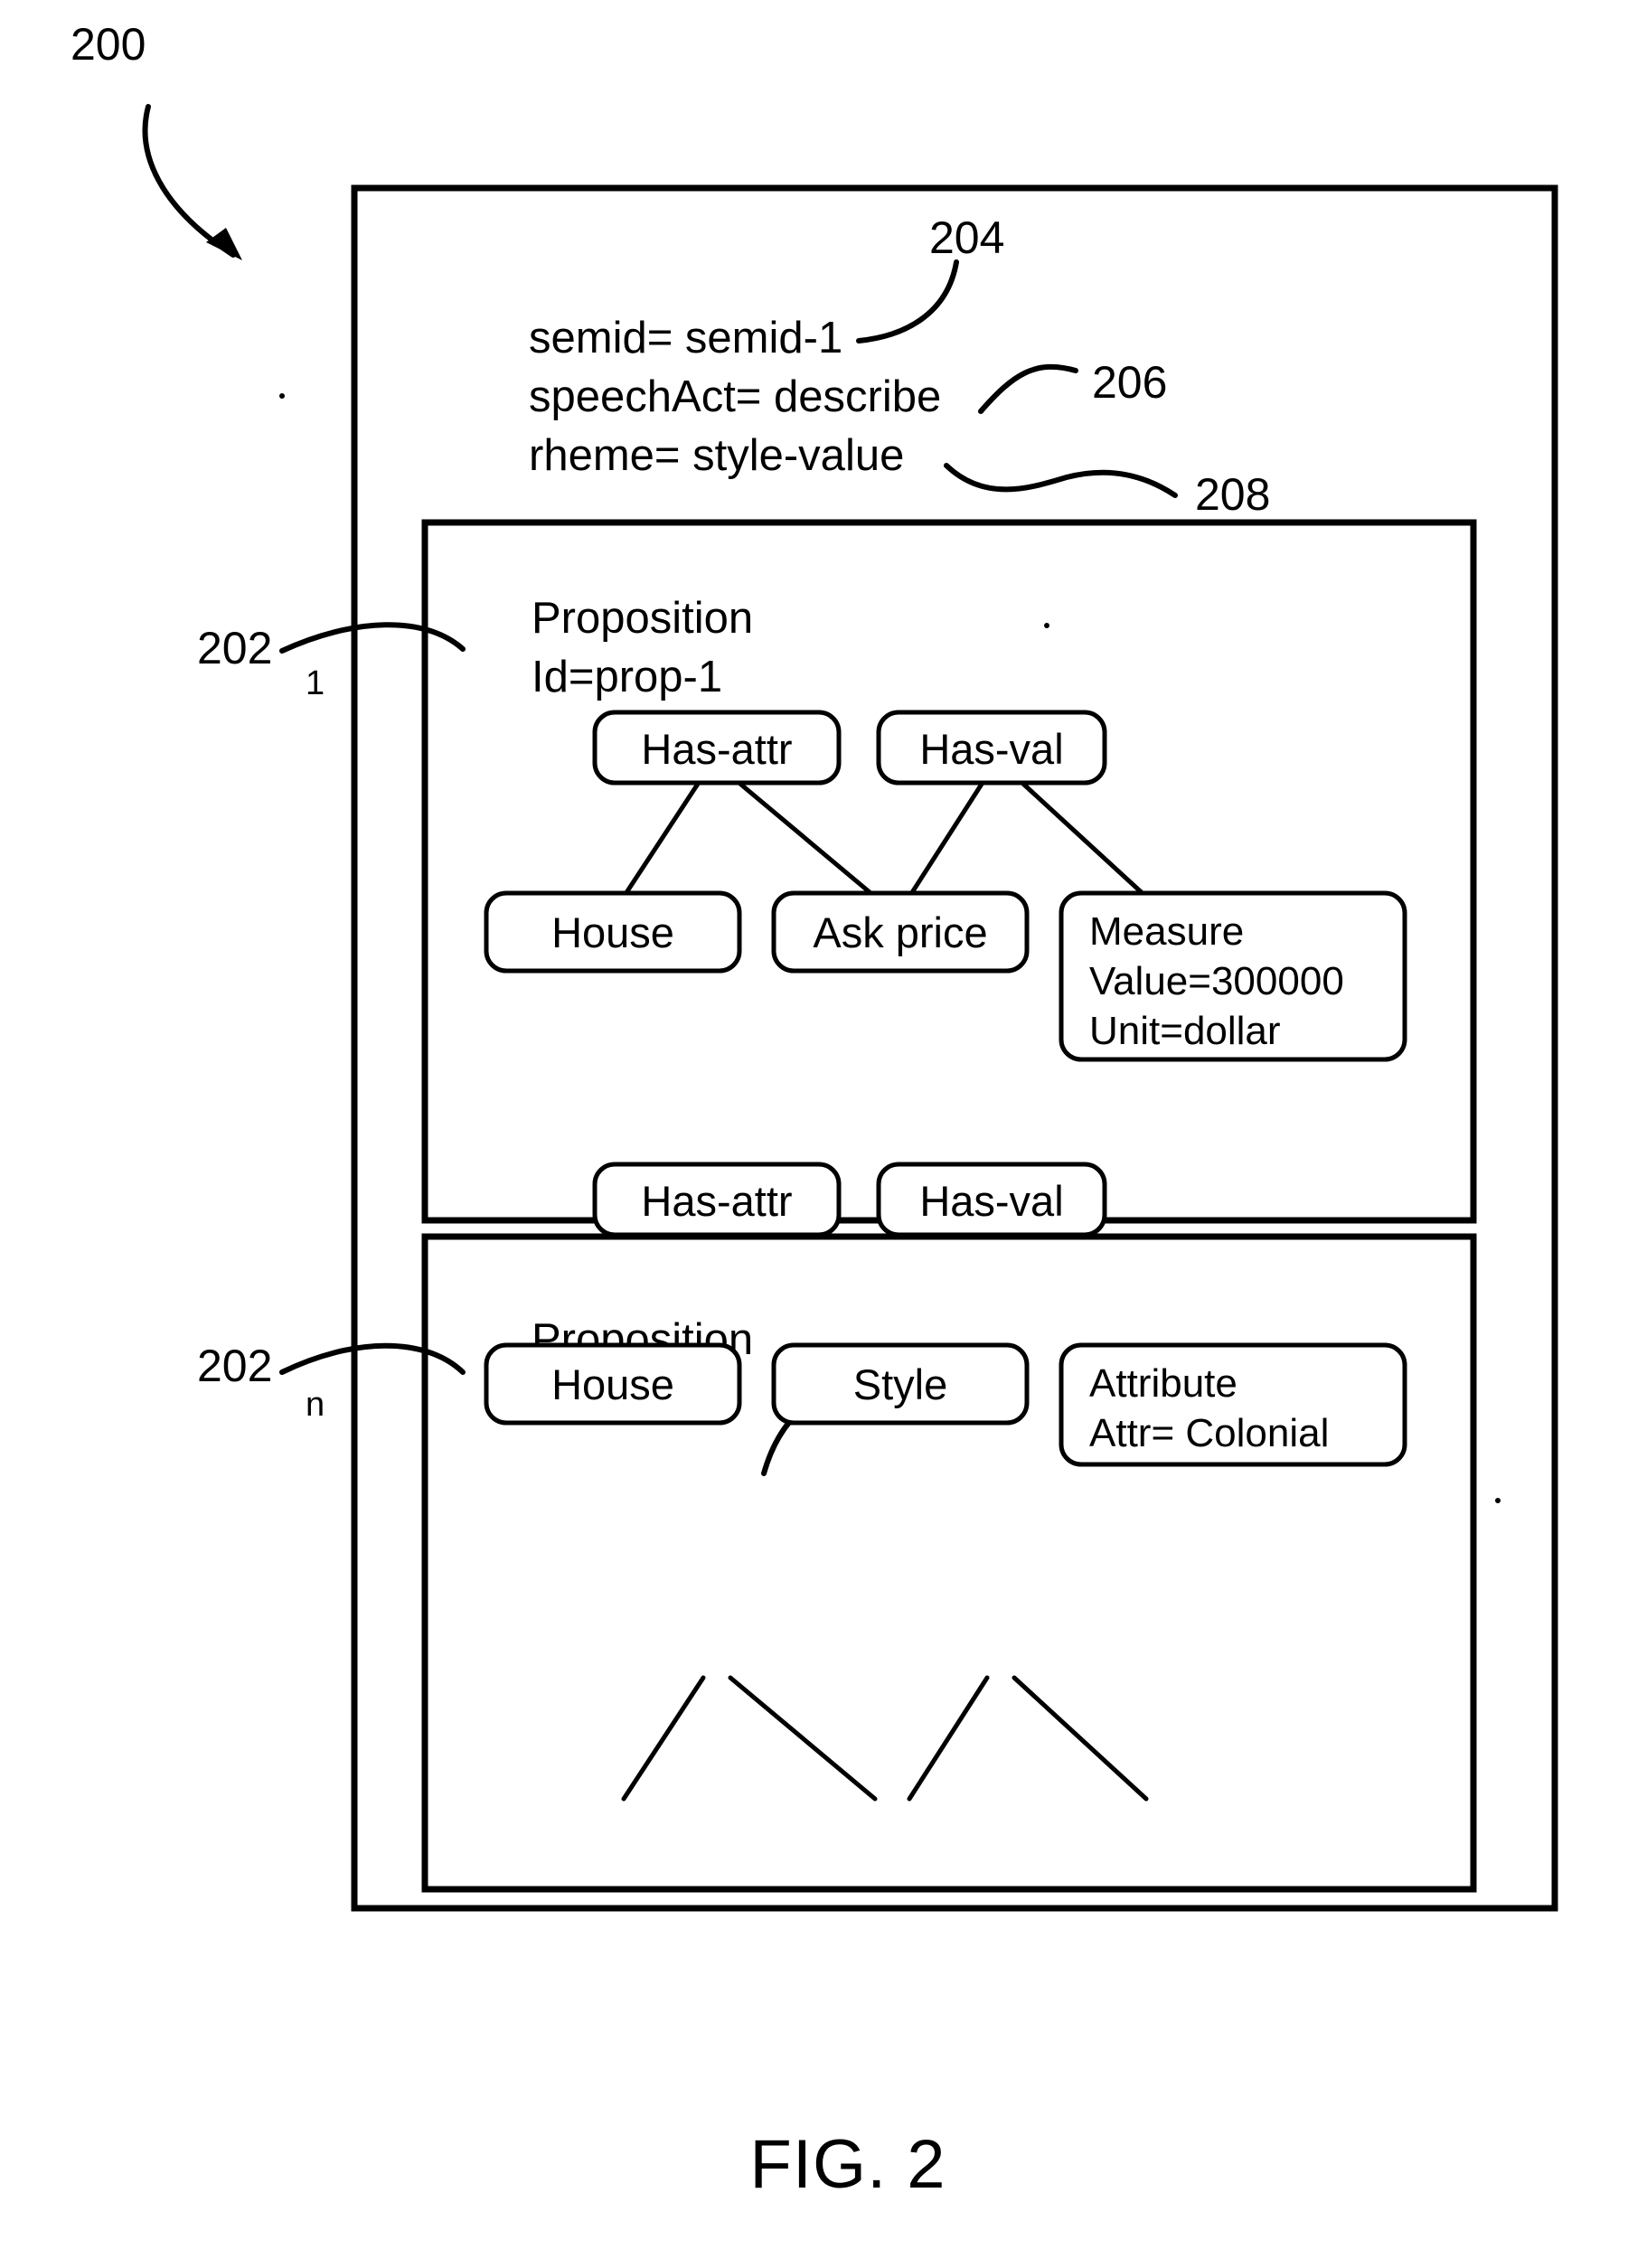  Describe the element at coordinates (234, 648) in the screenshot. I see `ref-label-202-1: 202` at that location.